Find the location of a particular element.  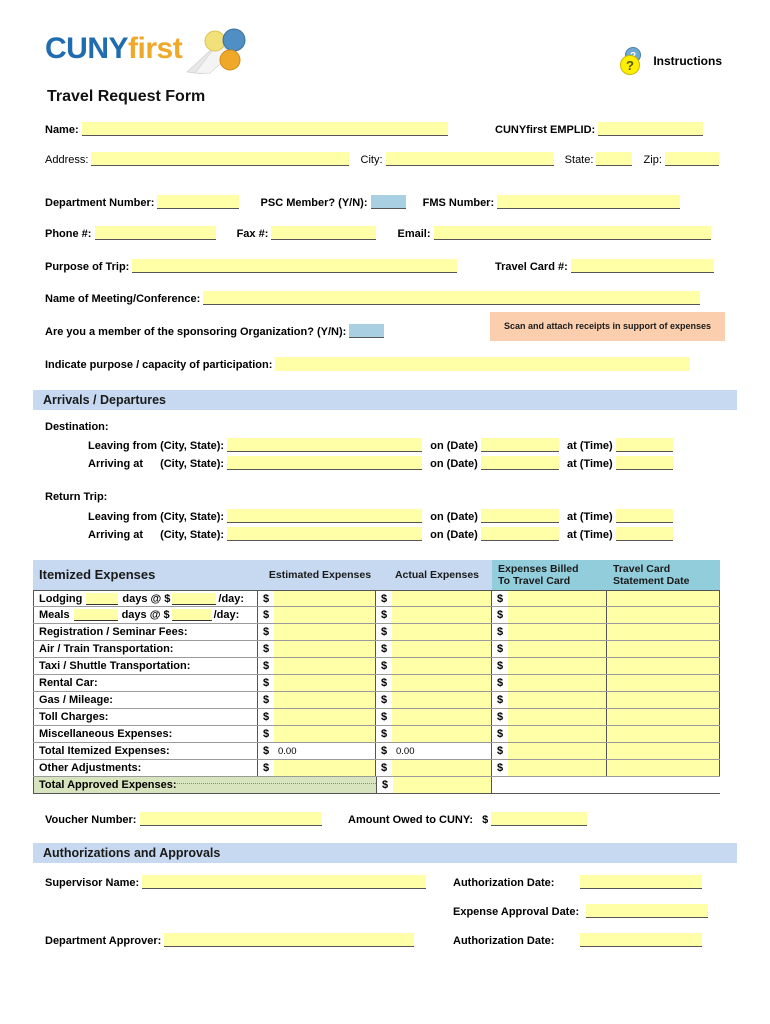

amount-owed-input is located at coordinates (539, 819).